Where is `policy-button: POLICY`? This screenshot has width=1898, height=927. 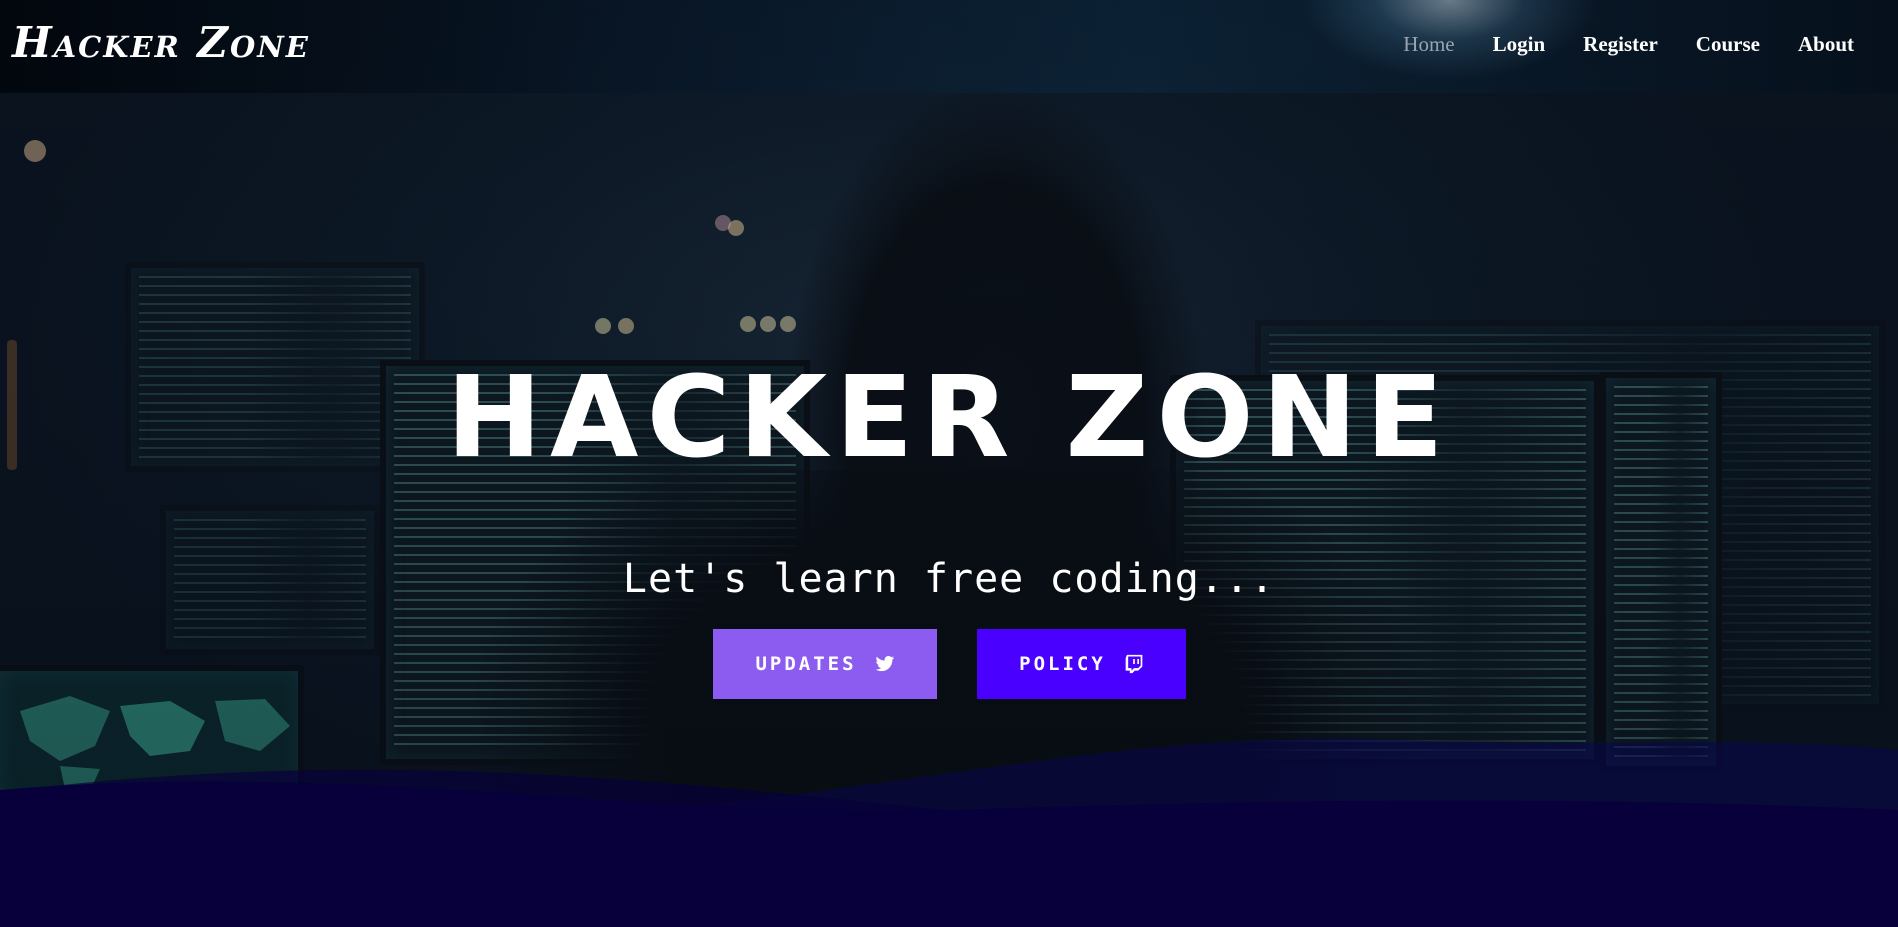
policy-button: POLICY is located at coordinates (1081, 664).